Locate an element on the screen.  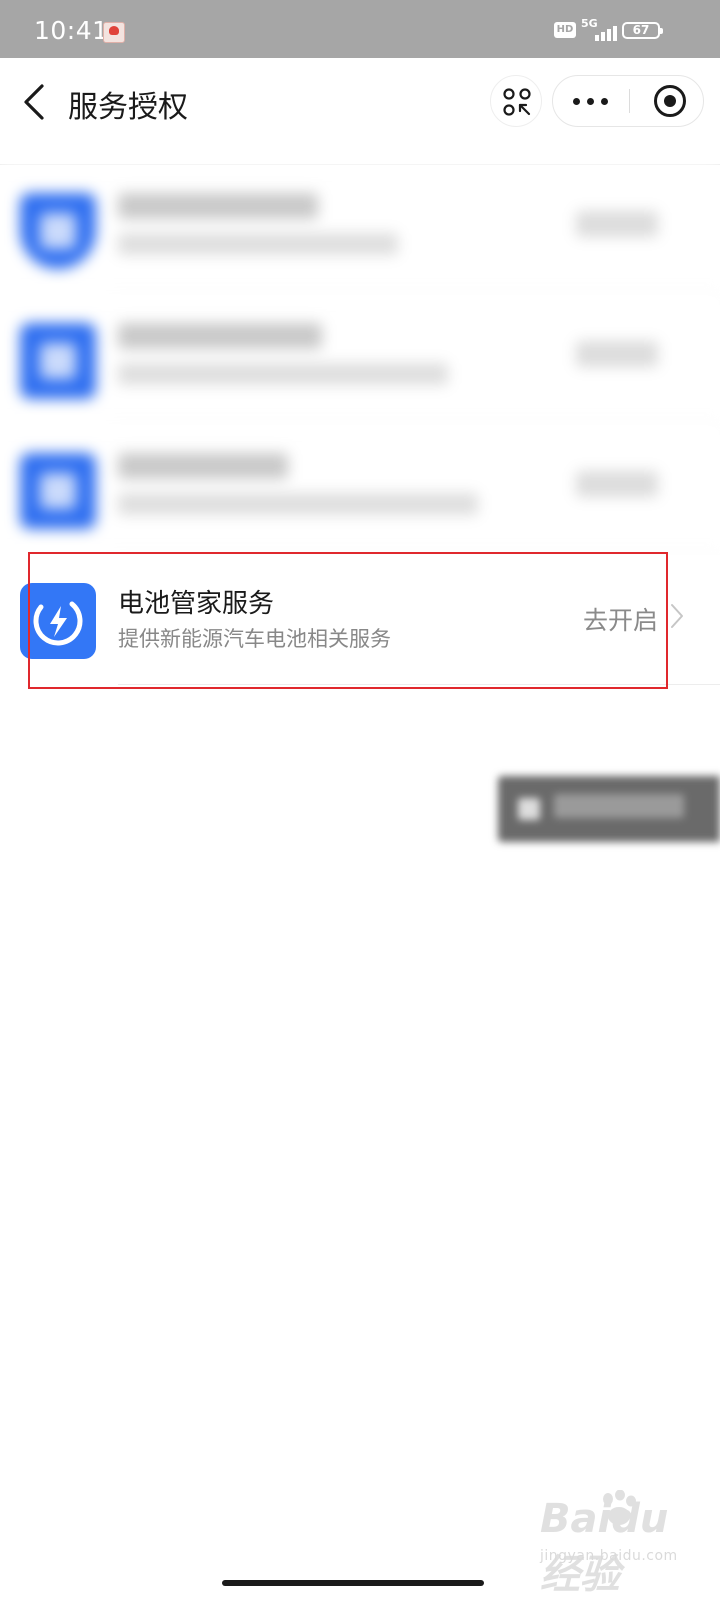
page-title: 服务授权 is located at coordinates (128, 107).